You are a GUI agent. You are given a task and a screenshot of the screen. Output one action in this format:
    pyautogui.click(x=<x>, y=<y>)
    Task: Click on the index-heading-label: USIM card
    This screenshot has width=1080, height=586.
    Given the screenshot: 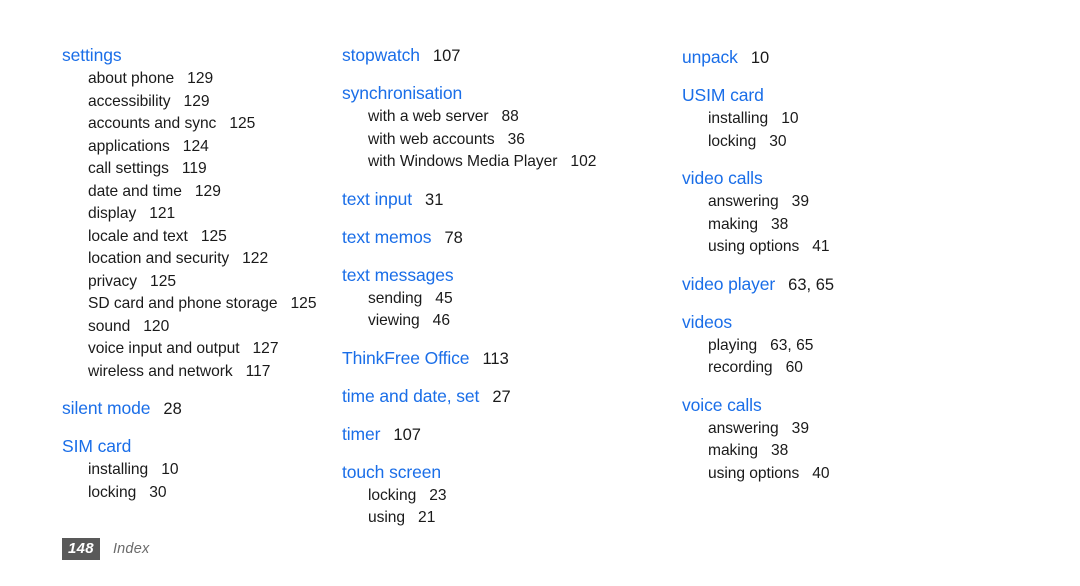 What is the action you would take?
    pyautogui.click(x=723, y=95)
    